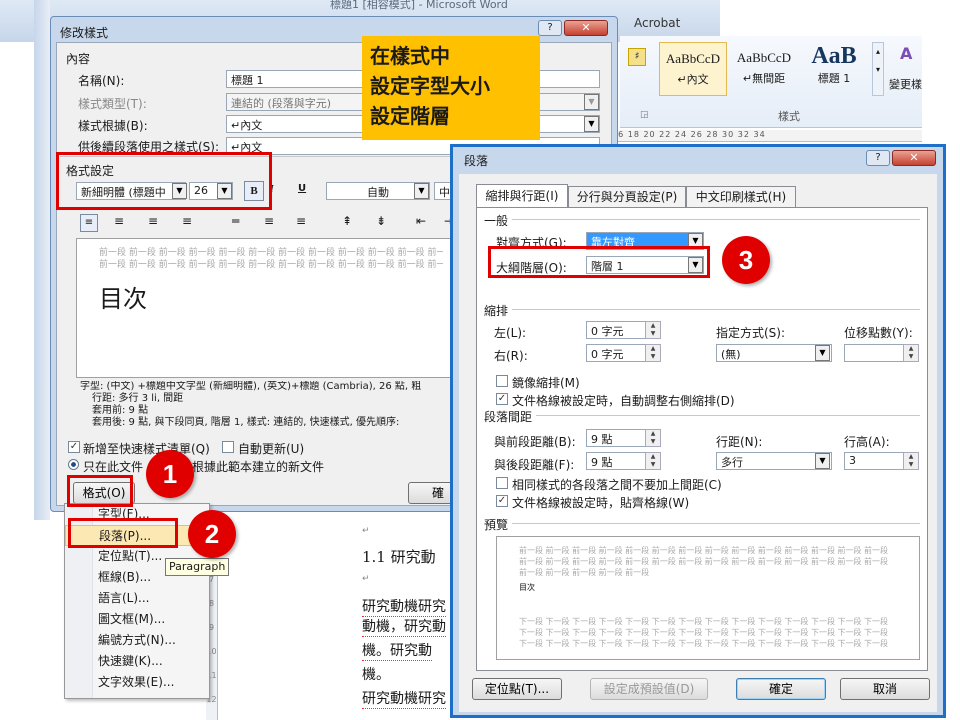  I want to click on add-quick-style-checkbox: ✓, so click(74, 447).